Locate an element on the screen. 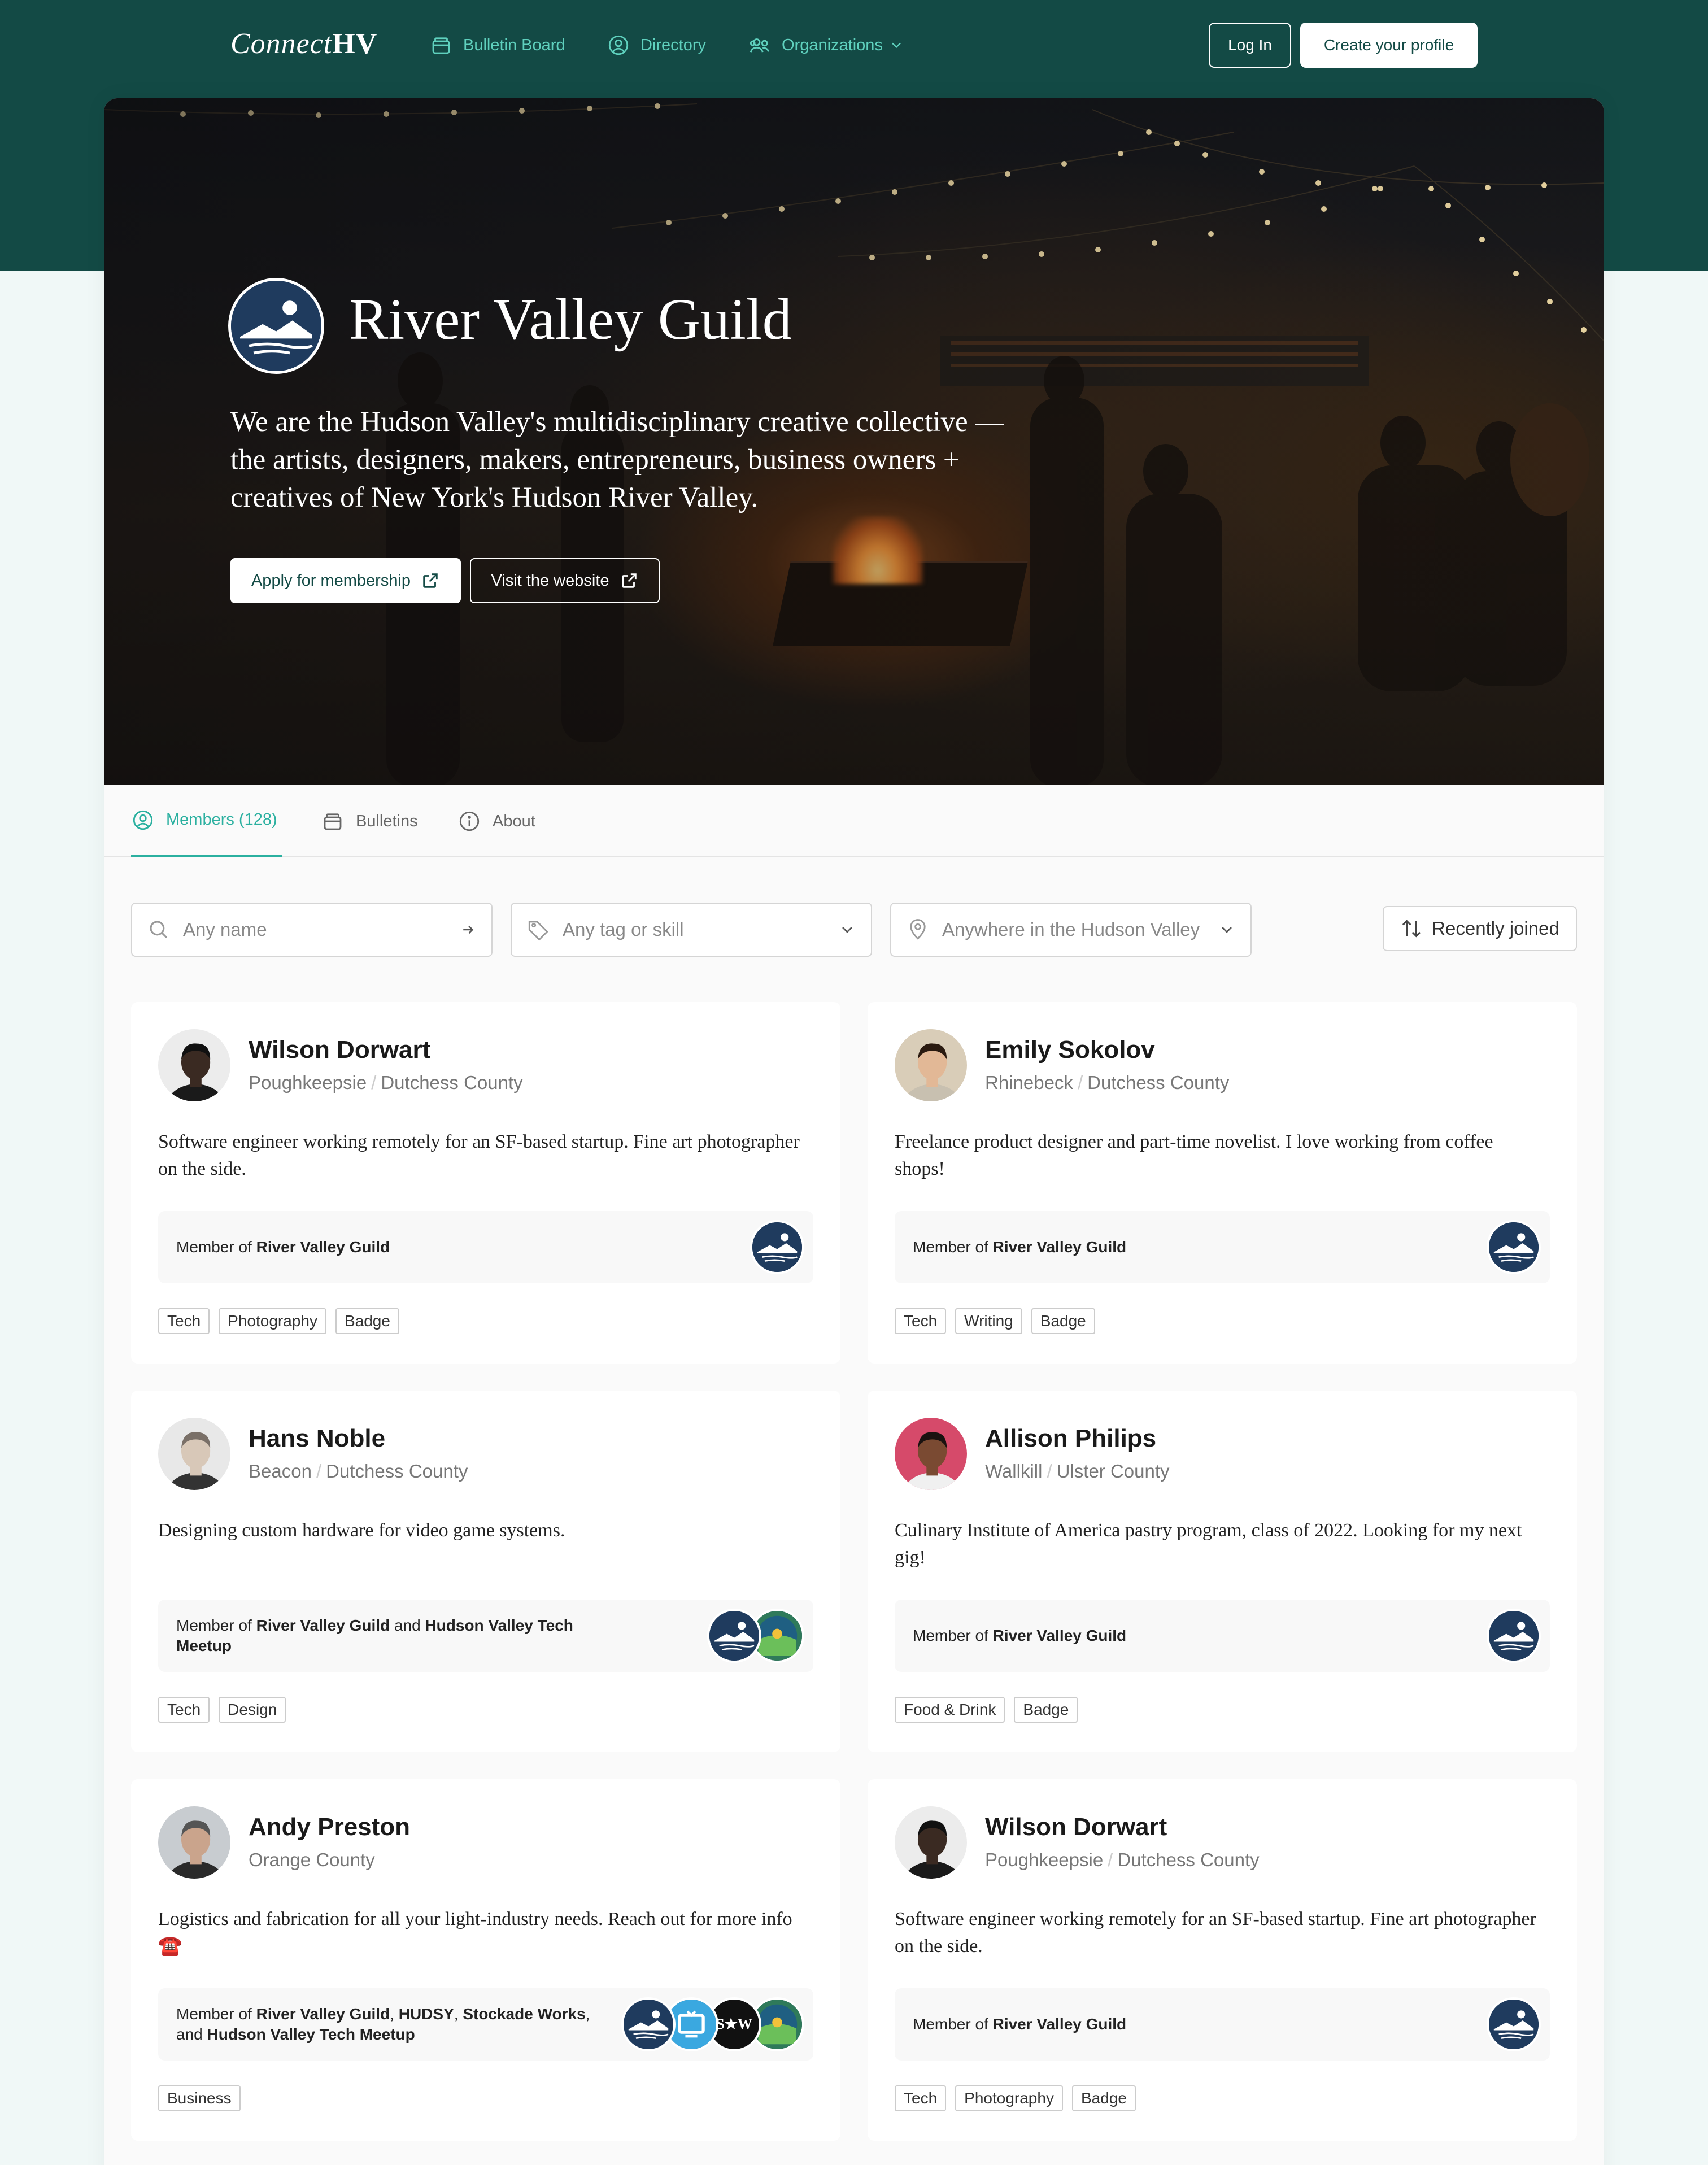 This screenshot has height=2165, width=1708. tag-select: Any tag or skill is located at coordinates (691, 930).